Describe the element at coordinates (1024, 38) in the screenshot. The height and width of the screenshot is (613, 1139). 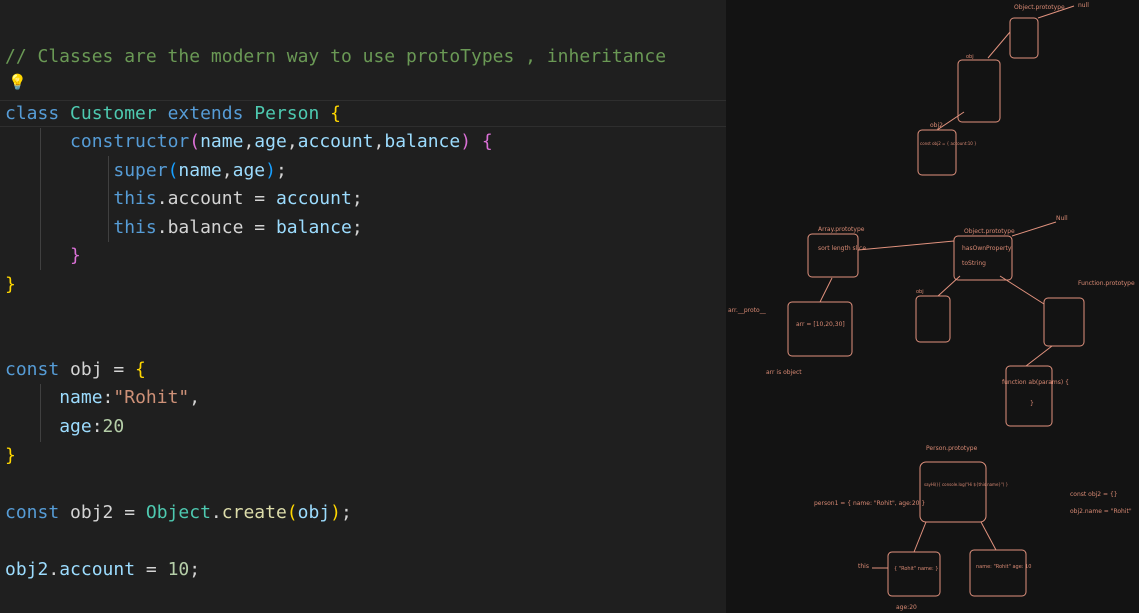
I see `object-prototype-box` at that location.